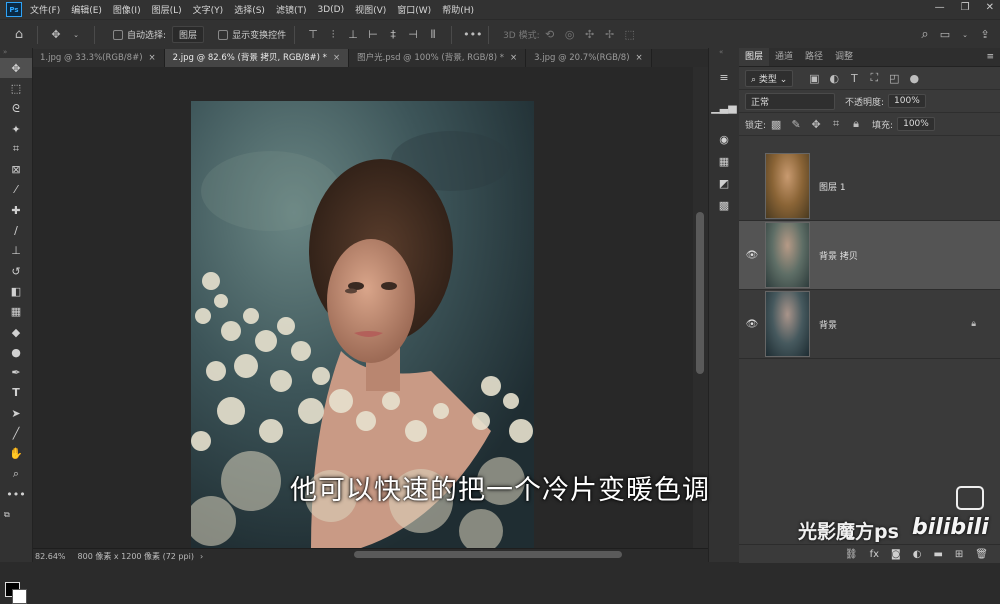 The width and height of the screenshot is (1000, 604). What do you see at coordinates (16, 149) in the screenshot?
I see `crop-tool-icon: ⌗` at bounding box center [16, 149].